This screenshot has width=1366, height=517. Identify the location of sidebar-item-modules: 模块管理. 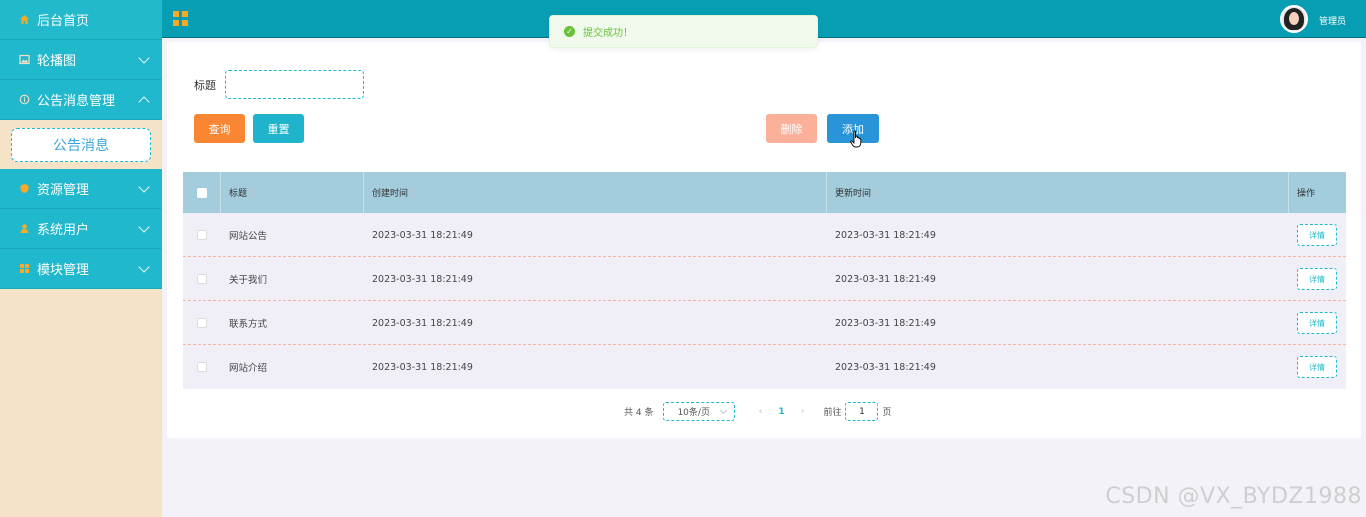
(81, 269).